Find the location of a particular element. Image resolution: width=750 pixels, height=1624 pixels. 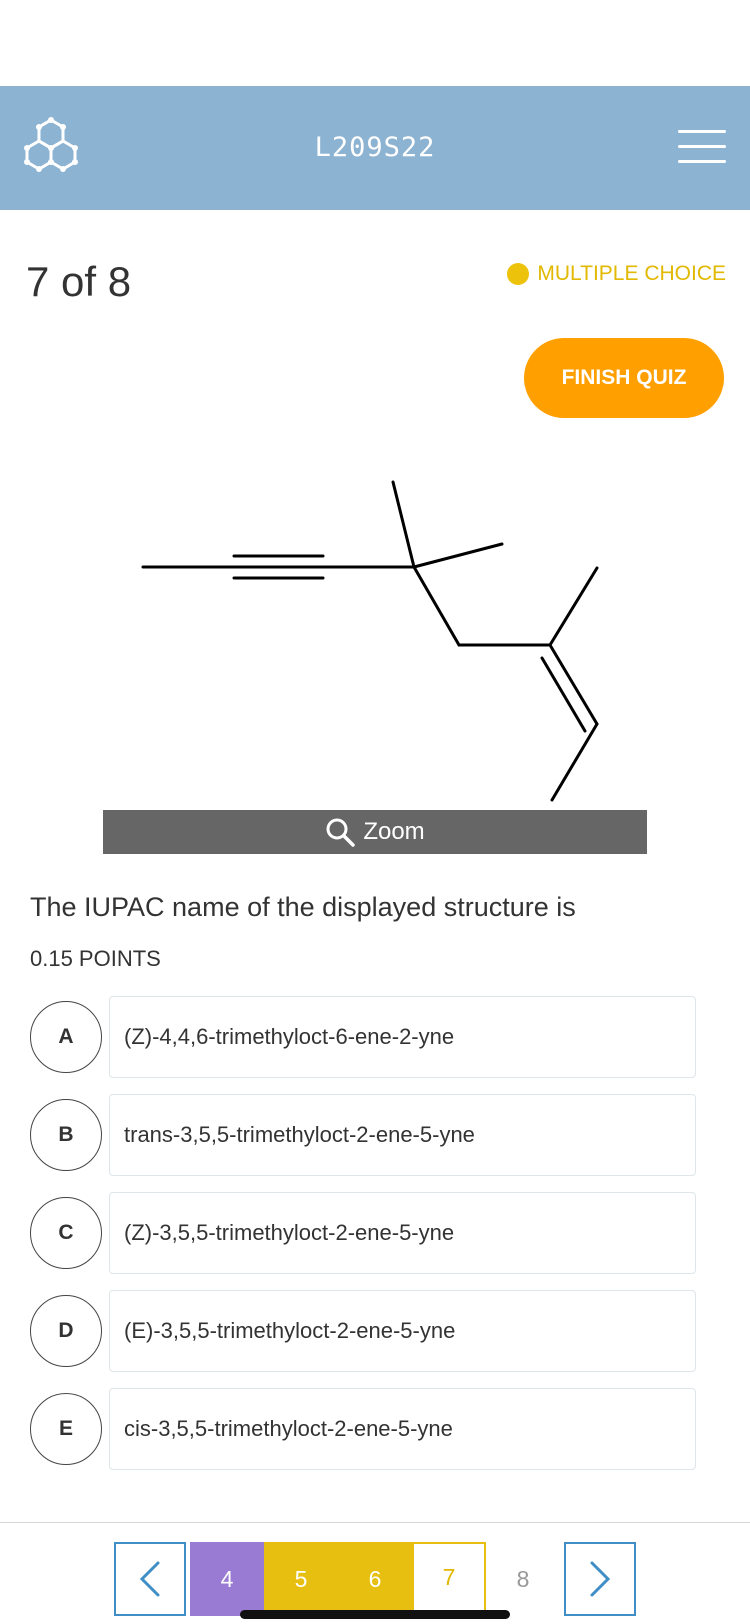

chemical-structure-image is located at coordinates (370, 641).